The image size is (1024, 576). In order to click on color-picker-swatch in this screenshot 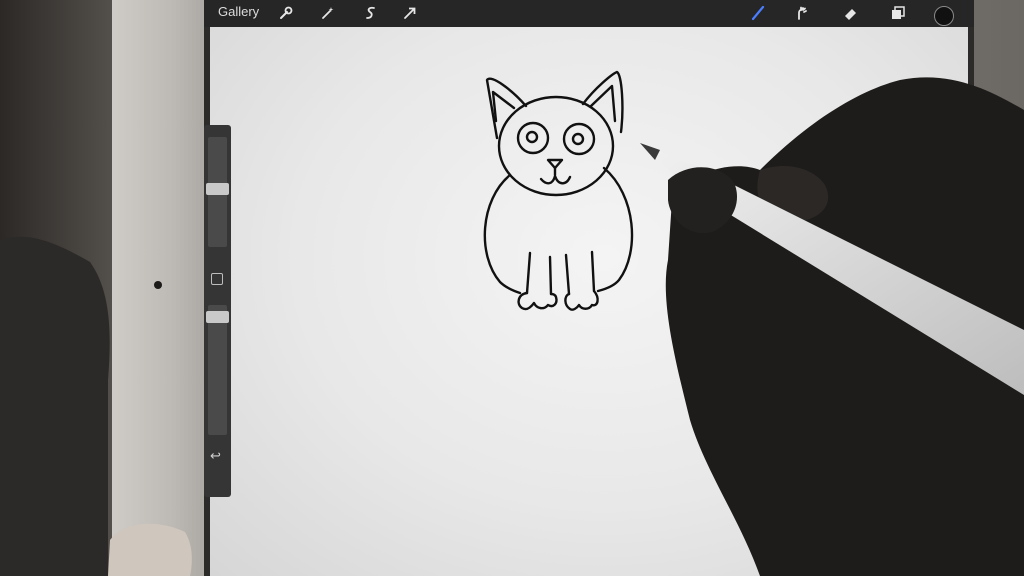, I will do `click(944, 16)`.